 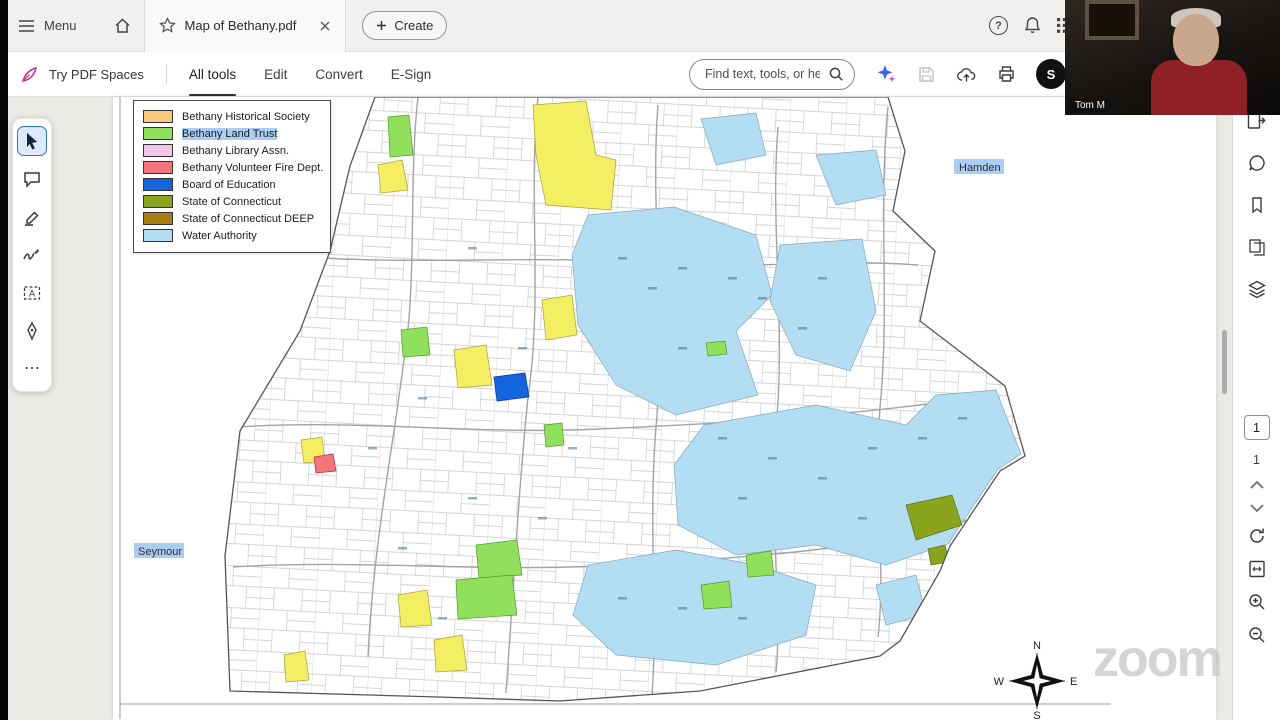 I want to click on try-pdf-spaces-button: Try PDF Spaces, so click(x=82, y=74).